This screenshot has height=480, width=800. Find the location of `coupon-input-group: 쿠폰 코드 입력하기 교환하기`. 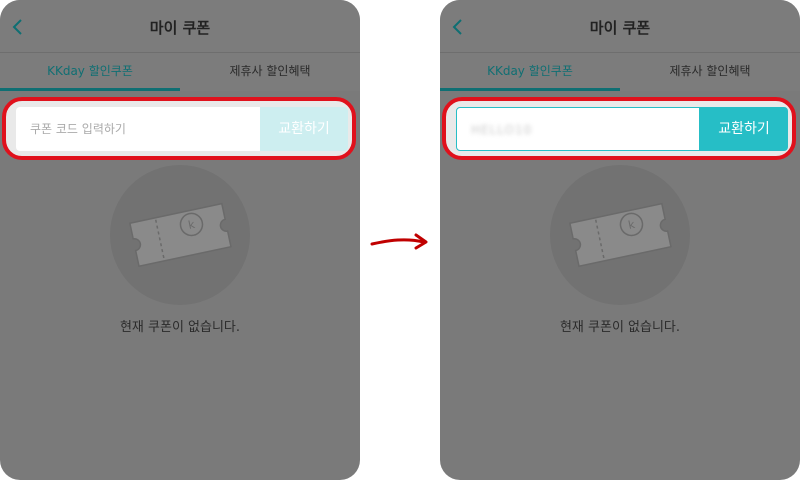

coupon-input-group: 쿠폰 코드 입력하기 교환하기 is located at coordinates (182, 129).